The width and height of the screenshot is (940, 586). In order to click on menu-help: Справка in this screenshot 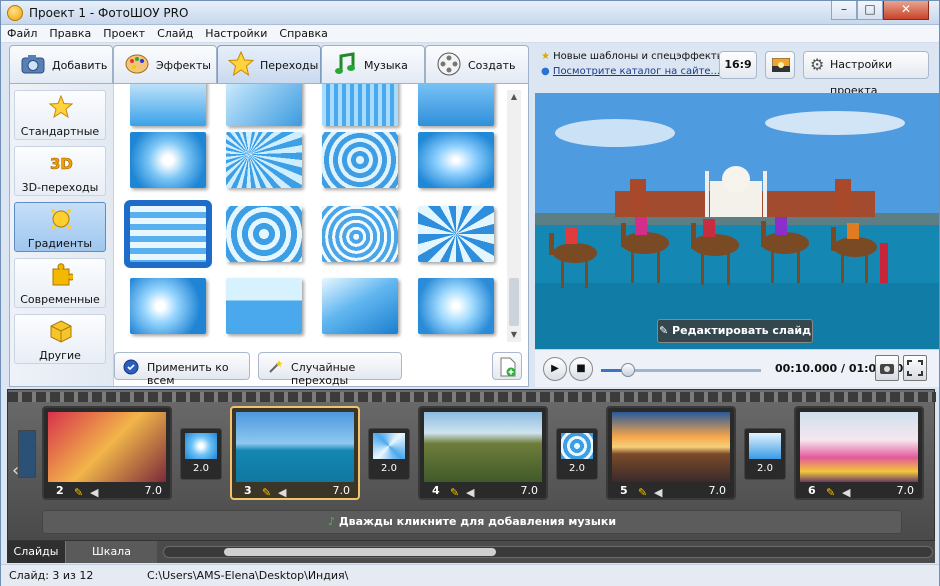, I will do `click(303, 32)`.